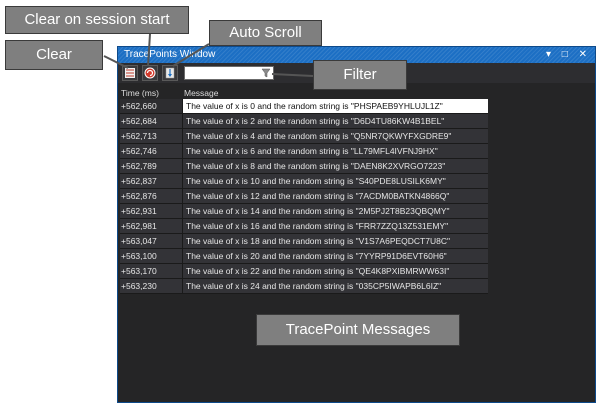 This screenshot has width=608, height=411. I want to click on callout-auto-scroll: Auto Scroll, so click(265, 33).